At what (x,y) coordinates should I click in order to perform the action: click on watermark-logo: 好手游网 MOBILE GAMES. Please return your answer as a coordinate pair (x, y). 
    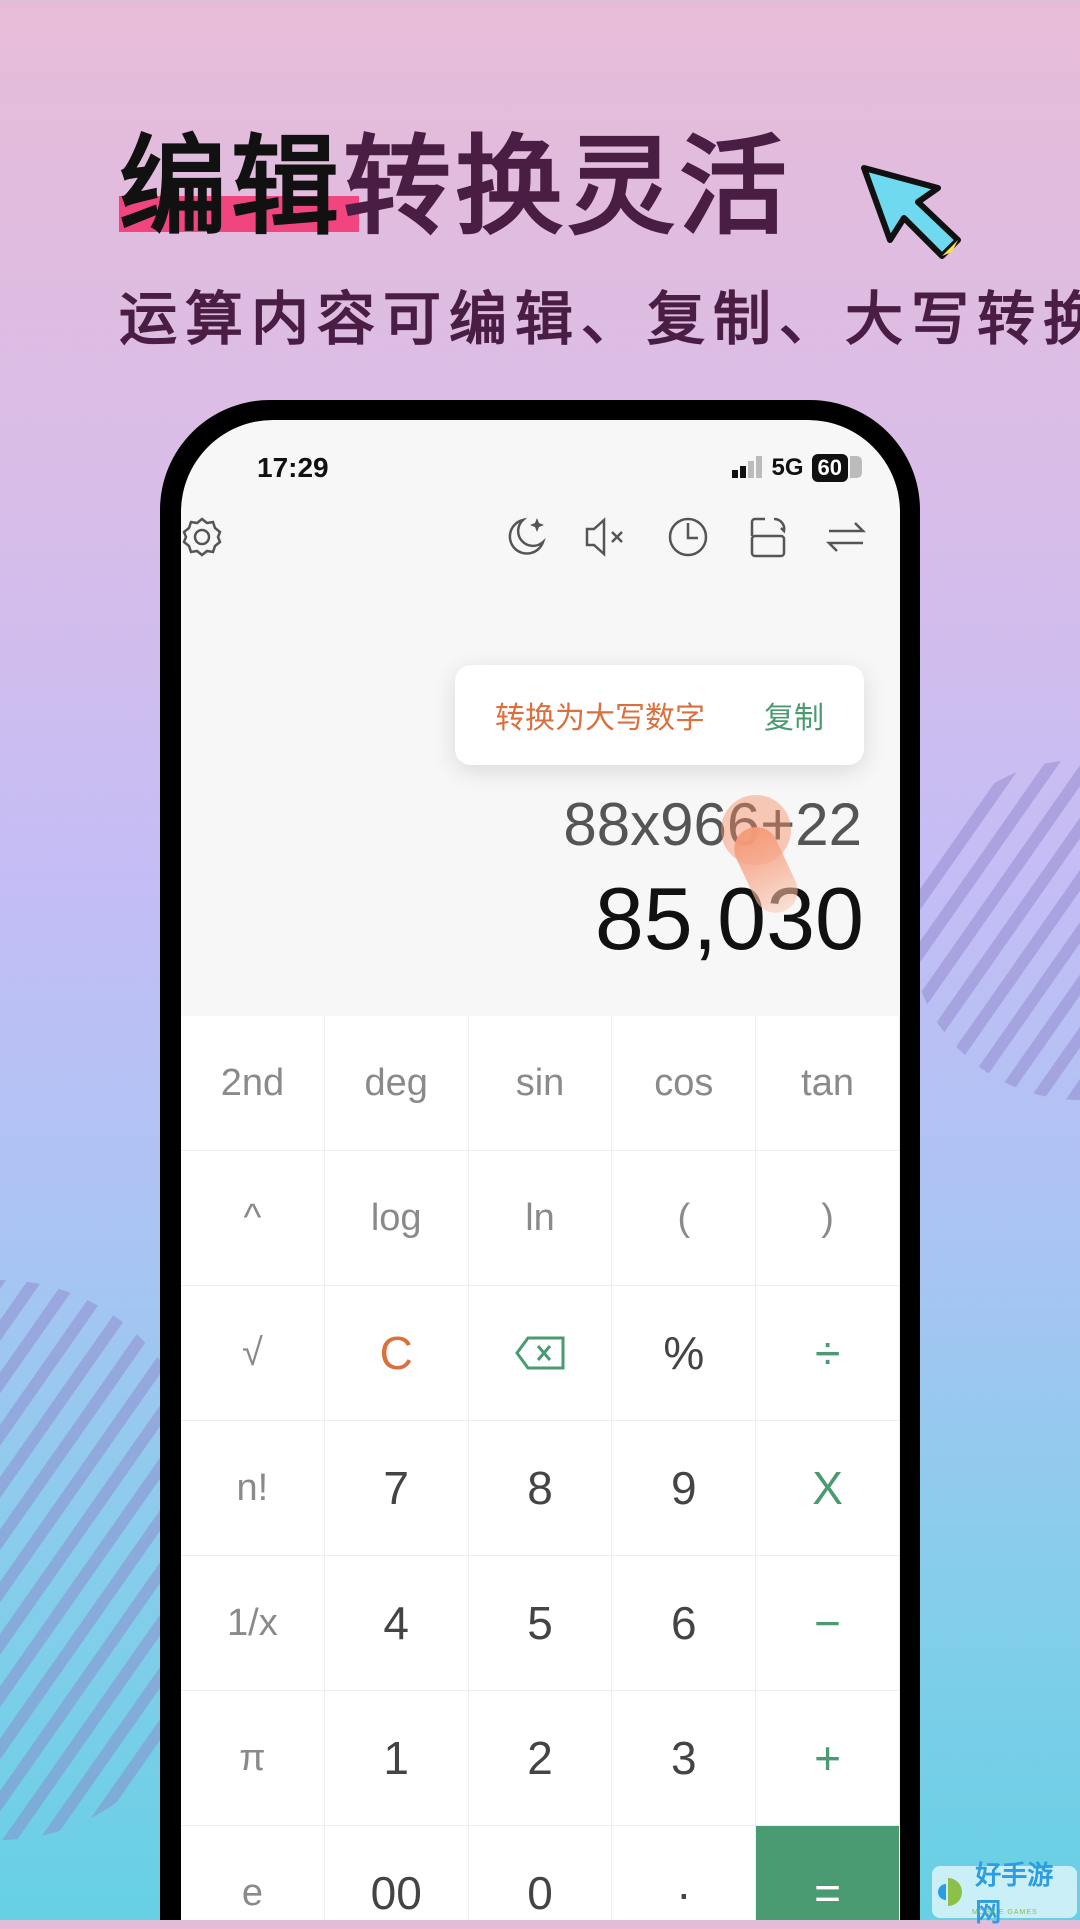
    Looking at the image, I should click on (1004, 1893).